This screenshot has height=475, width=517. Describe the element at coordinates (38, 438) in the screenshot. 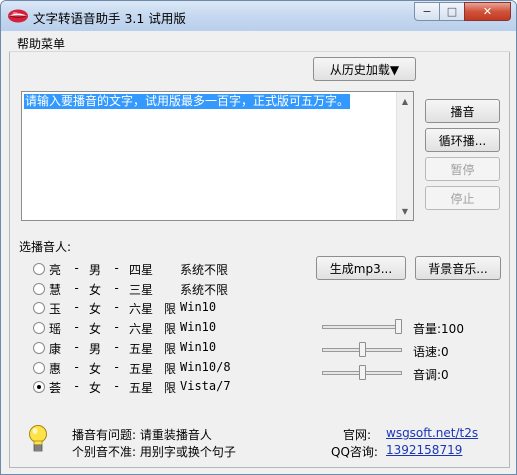

I see `lightbulb-icon` at that location.